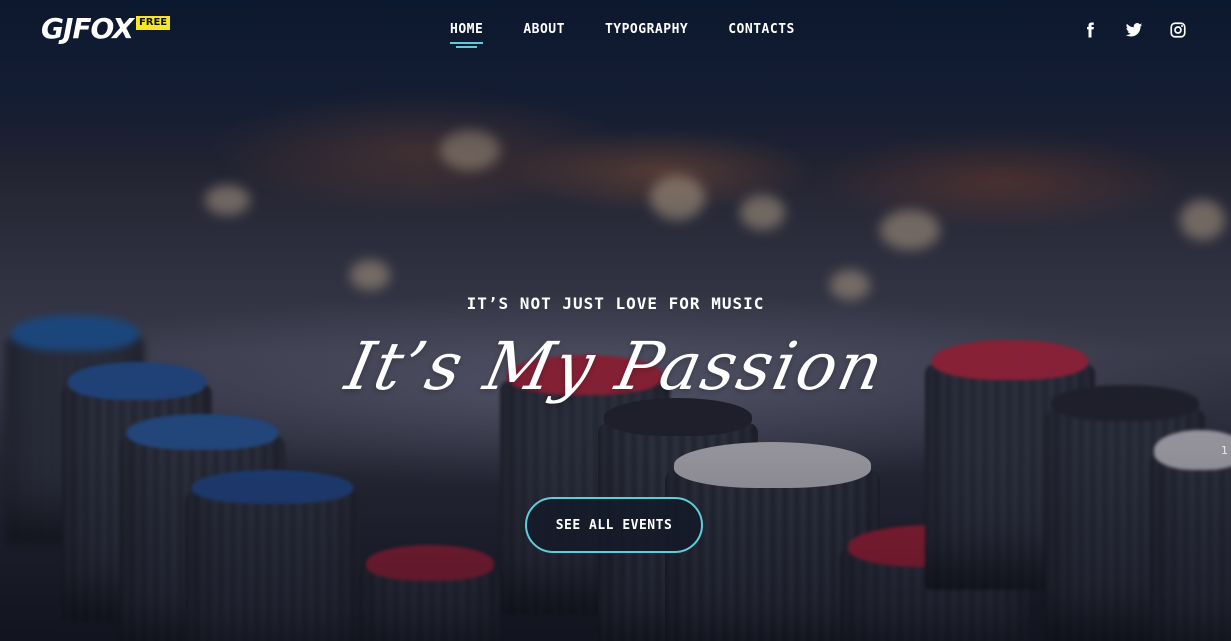 The height and width of the screenshot is (641, 1231). Describe the element at coordinates (614, 525) in the screenshot. I see `see-all-events-button: SEE ALL EVENTS` at that location.